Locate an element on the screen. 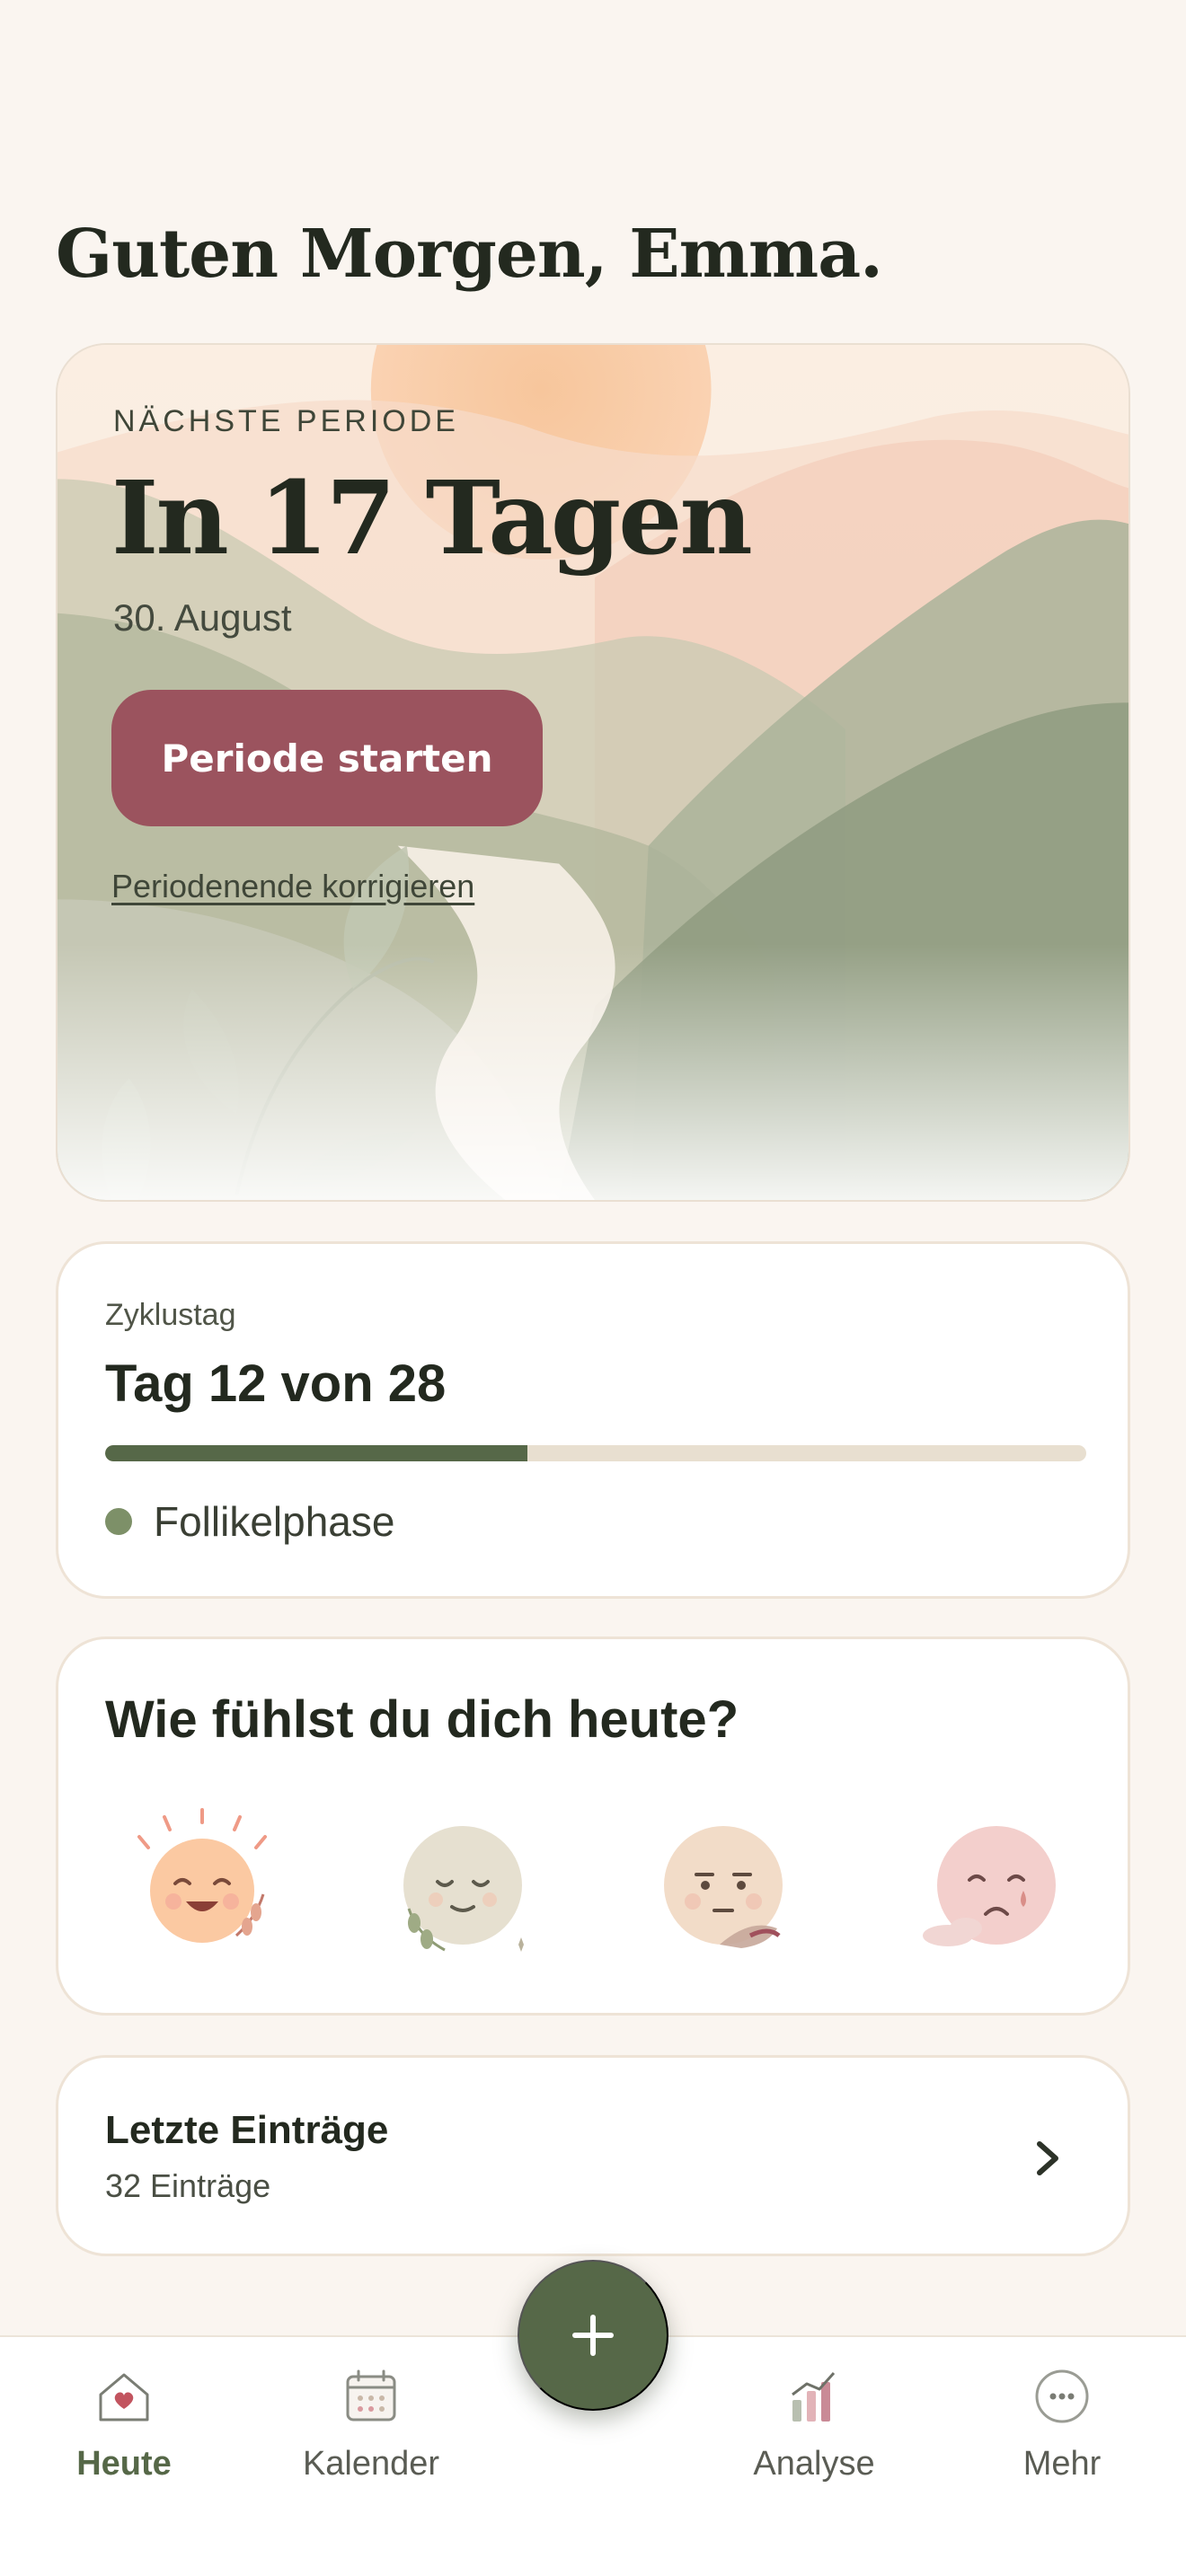 The image size is (1186, 2576). add-entry-button is located at coordinates (593, 2335).